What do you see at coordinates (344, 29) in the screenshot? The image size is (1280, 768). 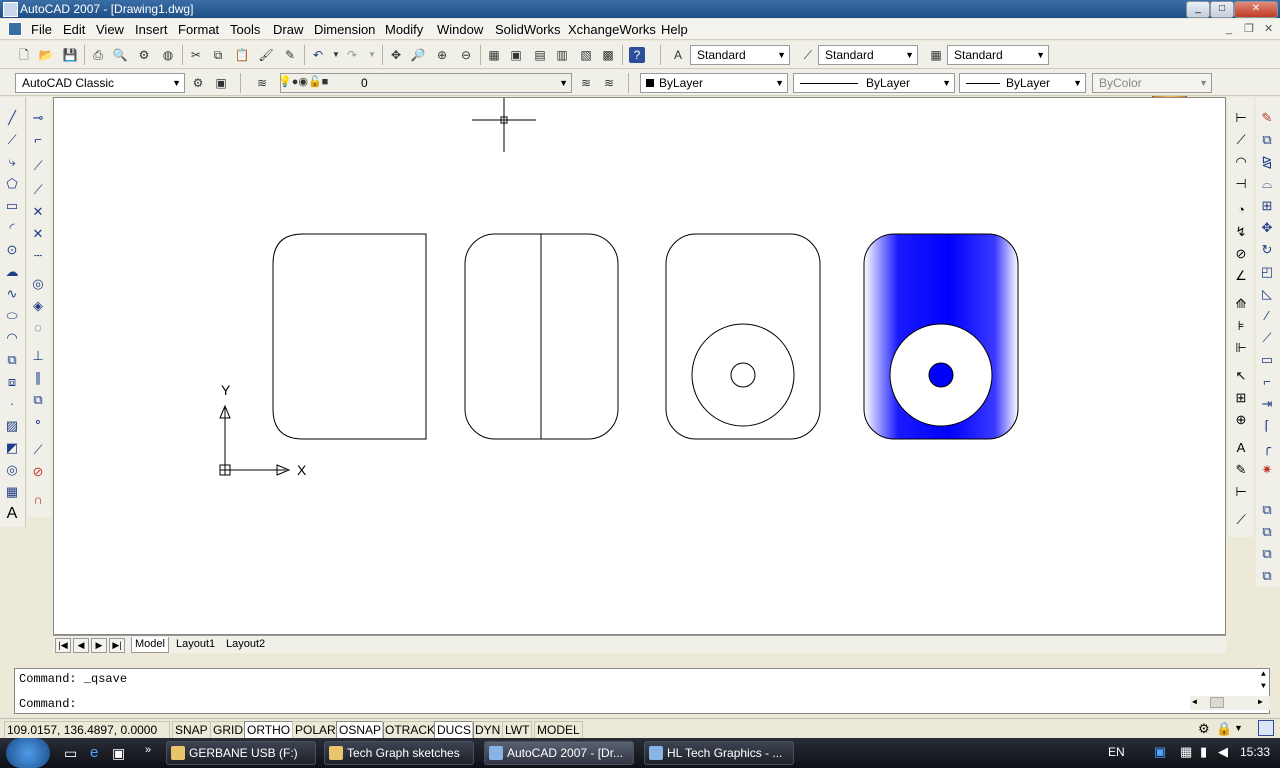 I see `menu-dimension: Dimension` at bounding box center [344, 29].